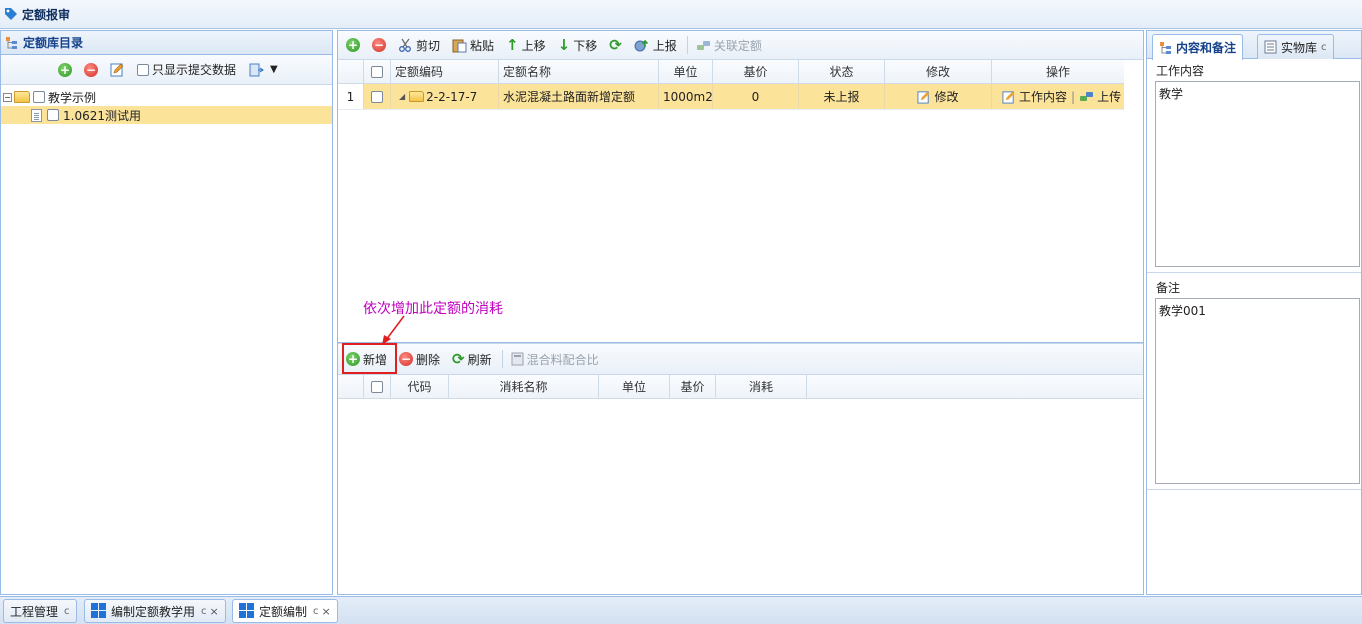  Describe the element at coordinates (377, 96) in the screenshot. I see `row-checkbox` at that location.